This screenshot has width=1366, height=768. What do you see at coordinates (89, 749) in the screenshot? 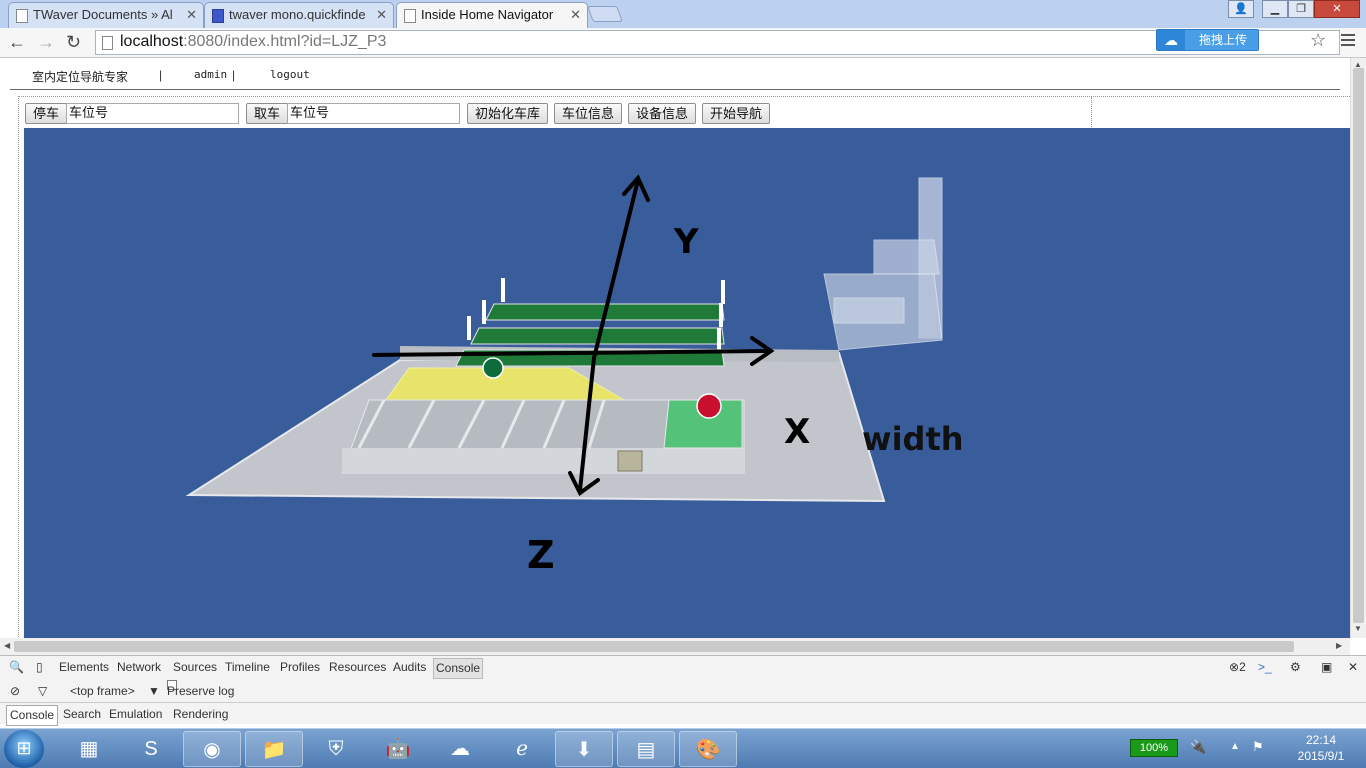
I see `control-panel-icon: ▦` at bounding box center [89, 749].